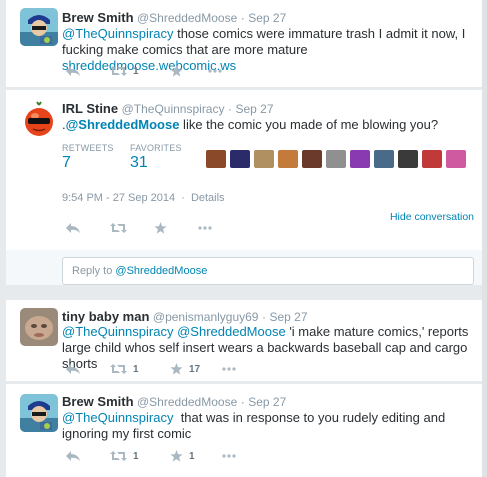  Describe the element at coordinates (94, 271) in the screenshot. I see `reply-prefix: Reply to` at that location.